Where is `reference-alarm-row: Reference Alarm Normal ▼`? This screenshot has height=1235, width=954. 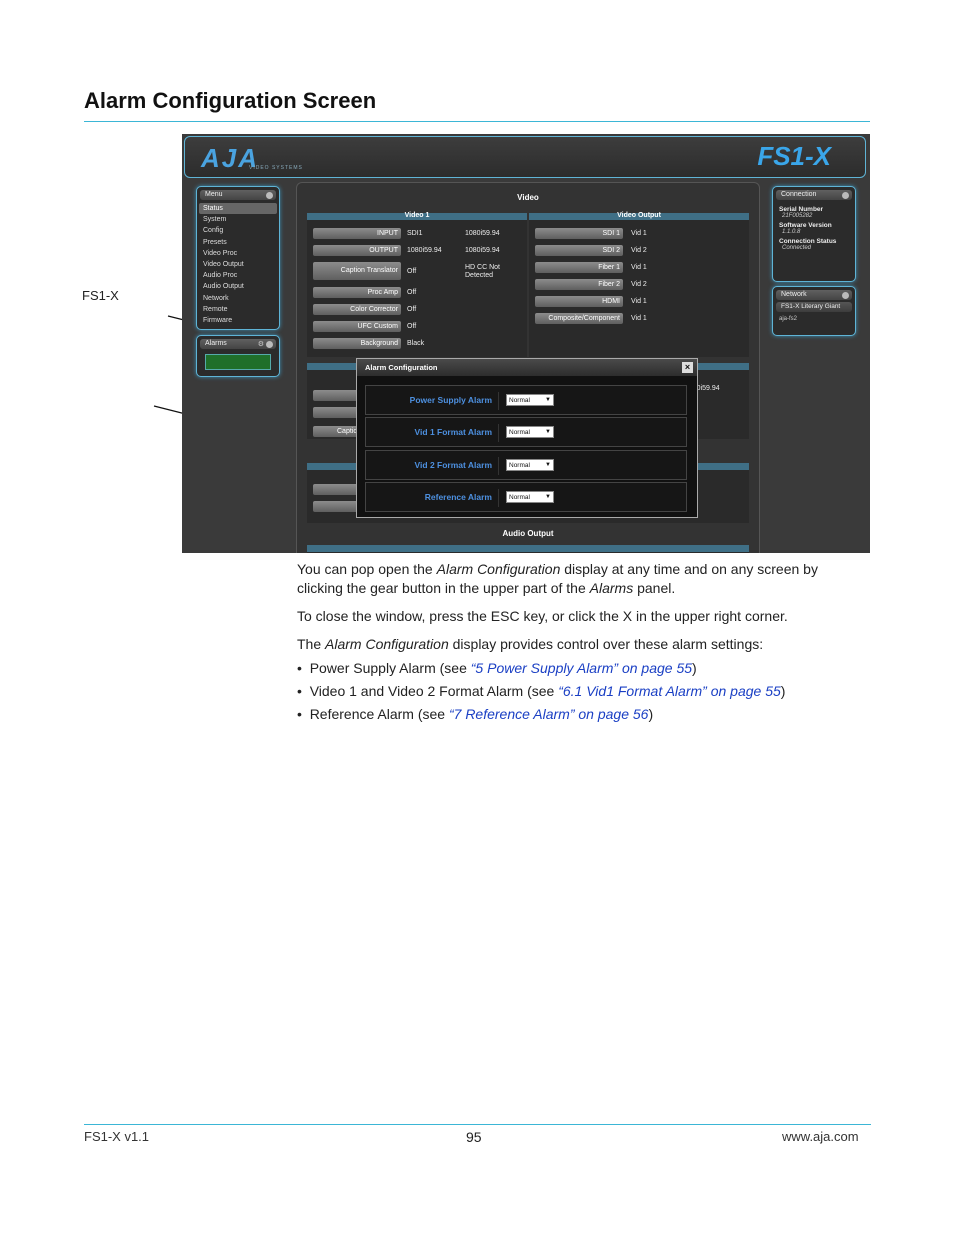 reference-alarm-row: Reference Alarm Normal ▼ is located at coordinates (526, 497).